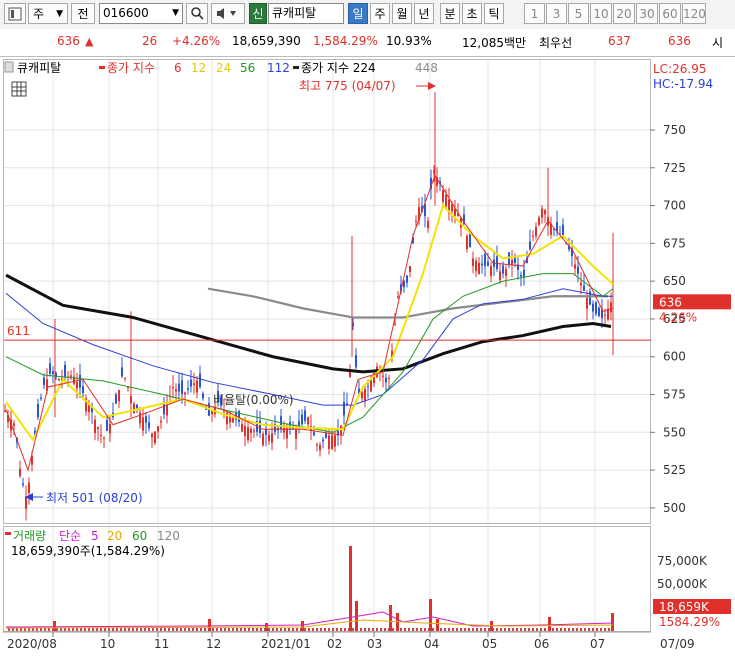 The width and height of the screenshot is (735, 656). I want to click on period-tab-0: 일, so click(358, 13).